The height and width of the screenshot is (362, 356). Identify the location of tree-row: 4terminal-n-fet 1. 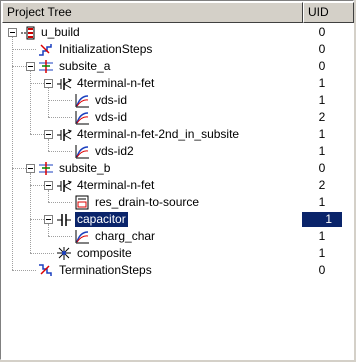
(177, 83).